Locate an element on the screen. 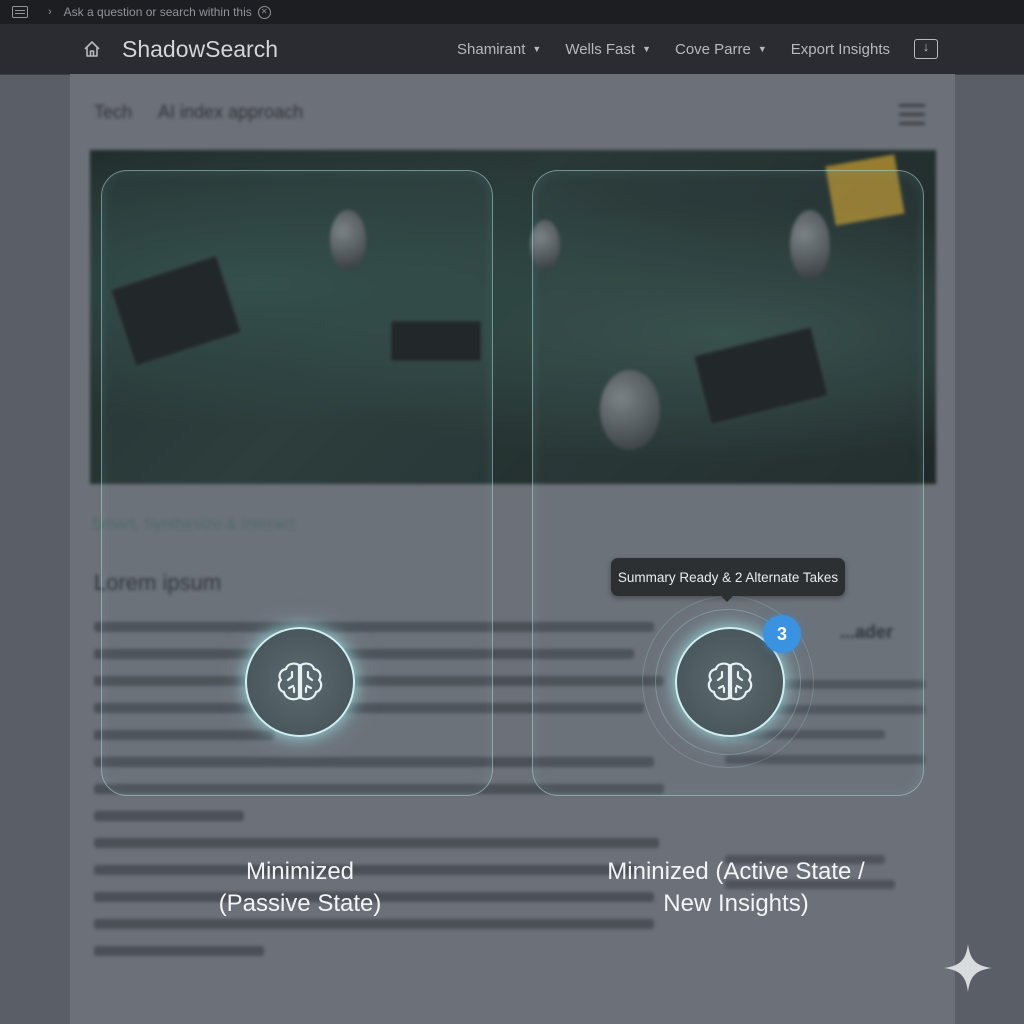 The image size is (1024, 1024). address-strip: › Ask a question or search within this ✕ is located at coordinates (512, 12).